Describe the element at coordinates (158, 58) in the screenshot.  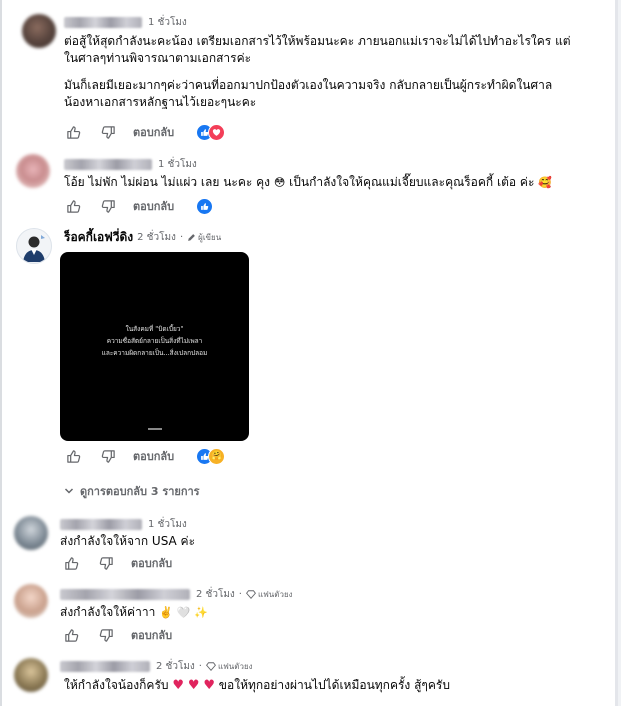
I see `comment-text-line: ในศาลๆท่านพิจารณาตามเอกสารค่ะ` at that location.